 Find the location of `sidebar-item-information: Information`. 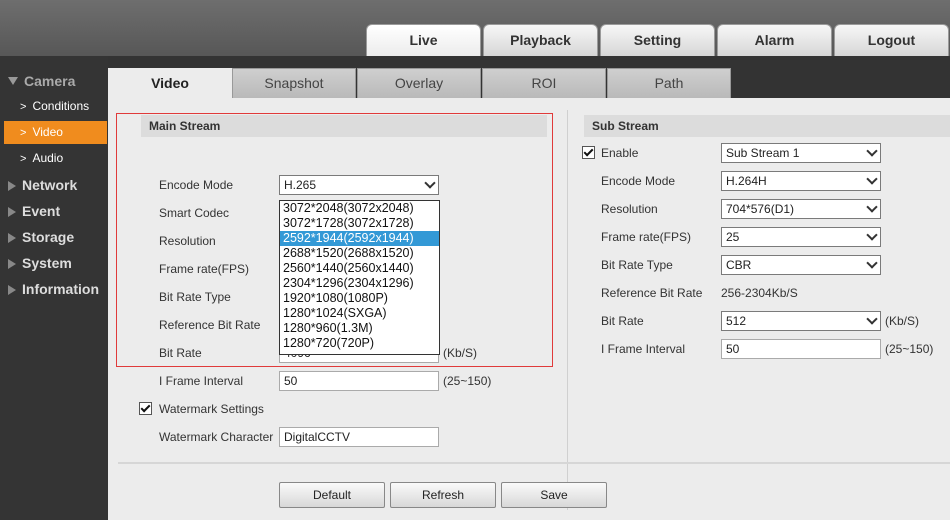

sidebar-item-information: Information is located at coordinates (53, 289).